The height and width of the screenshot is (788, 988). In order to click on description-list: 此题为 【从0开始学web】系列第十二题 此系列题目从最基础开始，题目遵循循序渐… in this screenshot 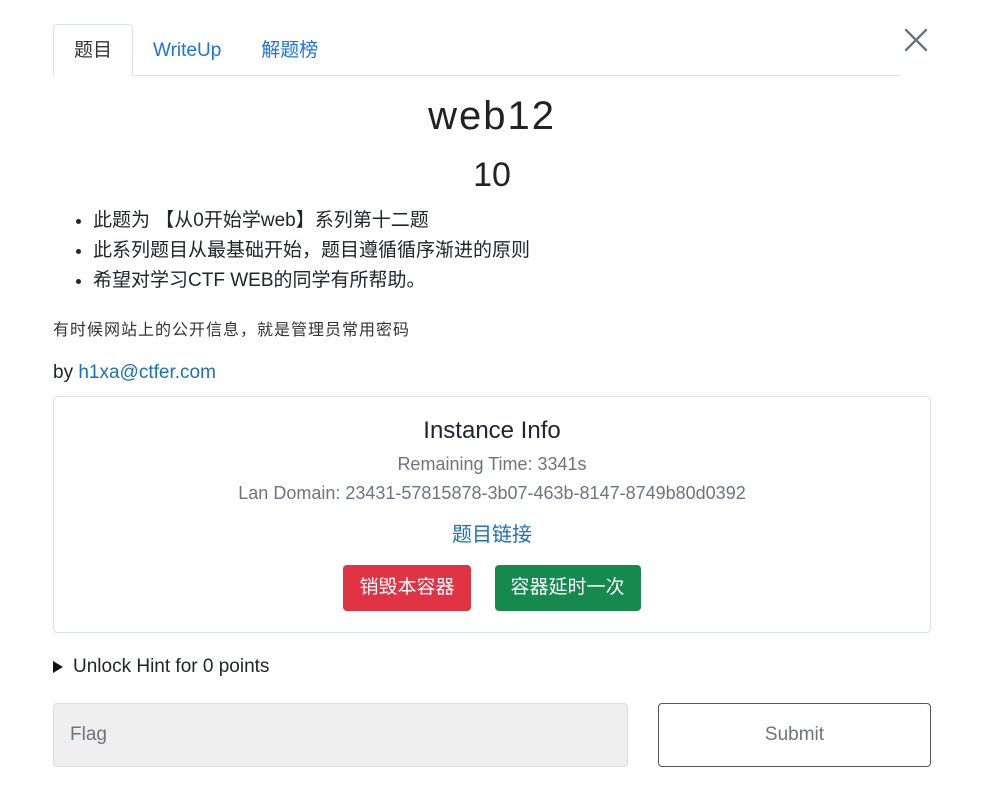, I will do `click(291, 251)`.